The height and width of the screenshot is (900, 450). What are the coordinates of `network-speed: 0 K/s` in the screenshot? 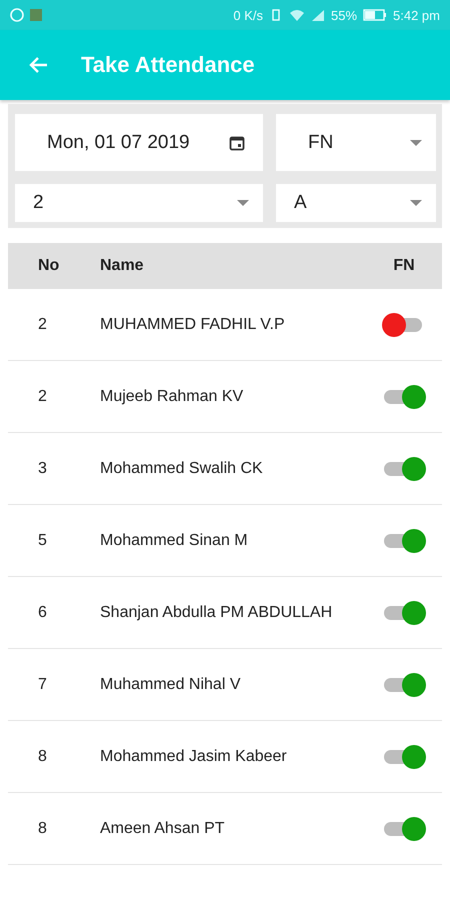 It's located at (248, 15).